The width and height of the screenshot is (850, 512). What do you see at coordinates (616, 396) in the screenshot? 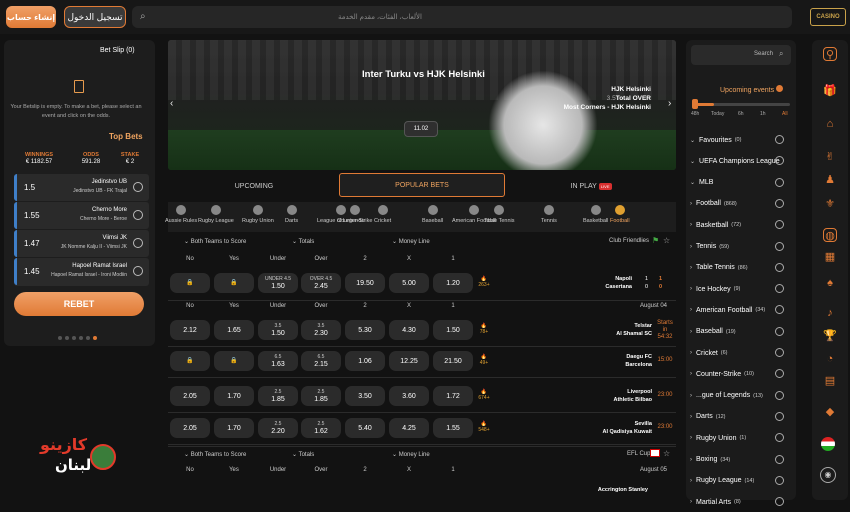
I see `match-teams: Liverpool Athletic Bilbao` at bounding box center [616, 396].